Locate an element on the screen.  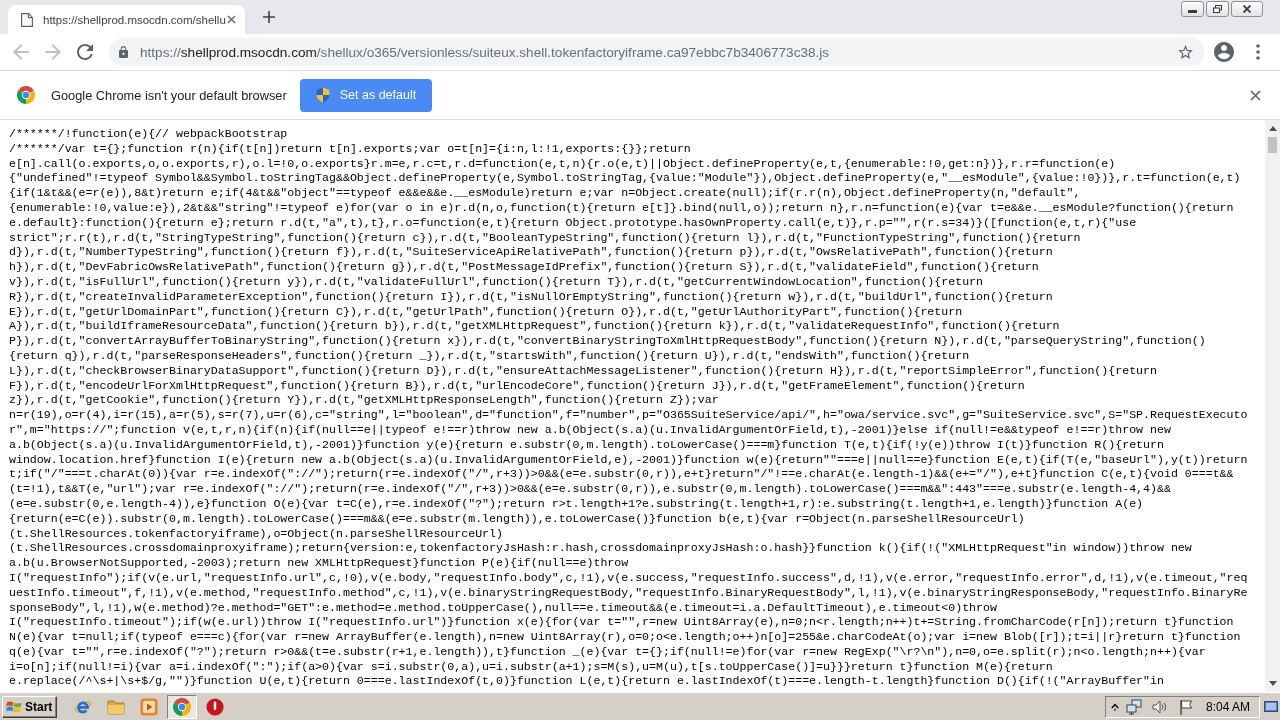
code-line: t;if("/"===t.charAt(0)){var r=e.indexOf("://");return(r=e.indexOf("/",r+3))>0&&(e=e.substr(0,r)),e+t}return"/"!==e.charAt(e.length-1)&&(e+="/"),e+t}function C(e,t){void 0===t&& is located at coordinates (622, 475).